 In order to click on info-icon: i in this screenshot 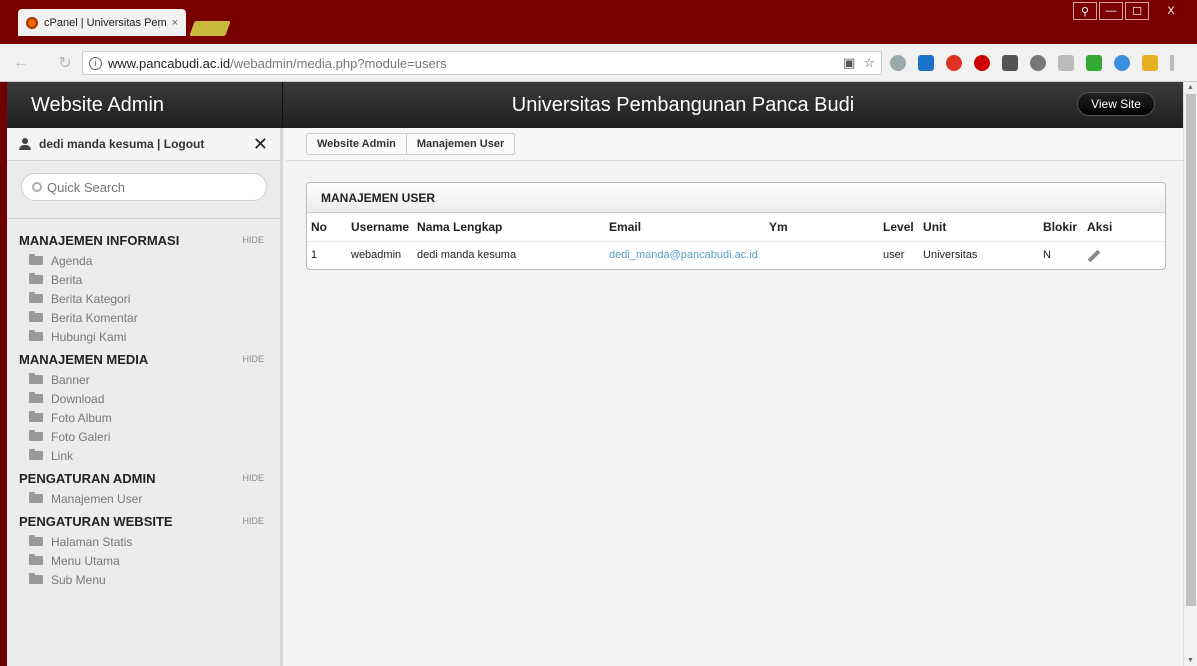, I will do `click(95, 63)`.